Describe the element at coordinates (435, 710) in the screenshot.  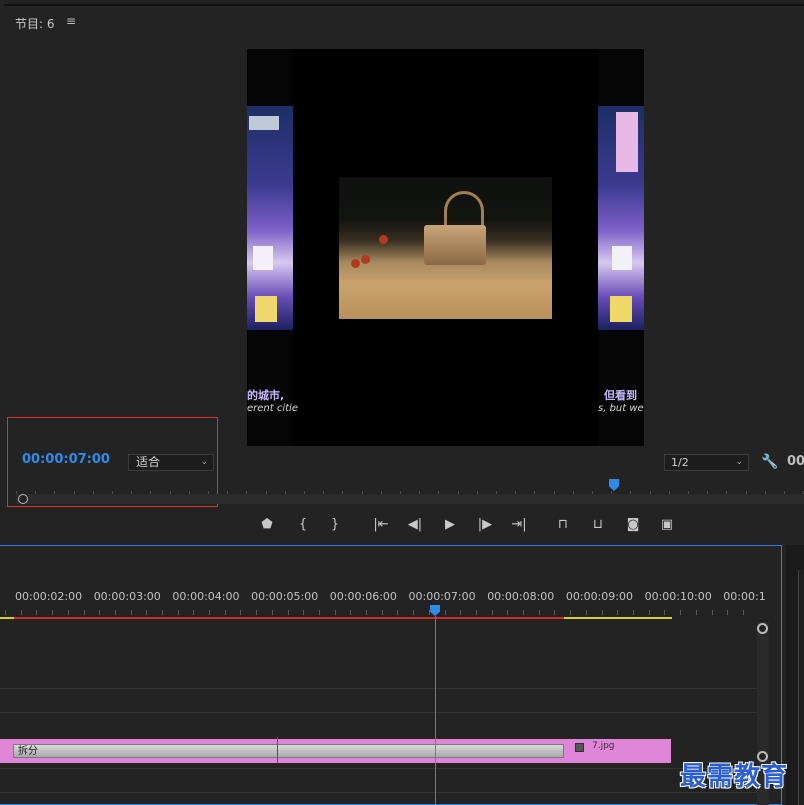
I see `timeline-playhead-line` at that location.